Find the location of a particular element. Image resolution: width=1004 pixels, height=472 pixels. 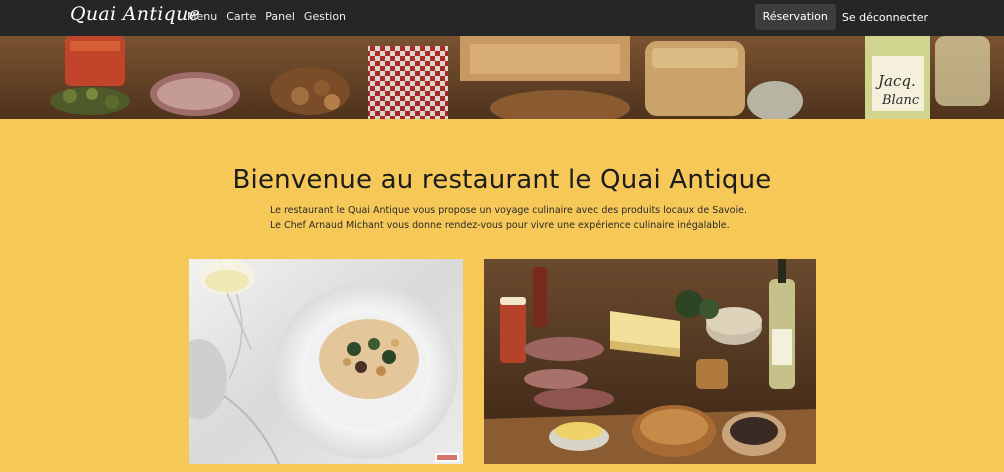

svg-text: Jacq. is located at coordinates (895, 81).